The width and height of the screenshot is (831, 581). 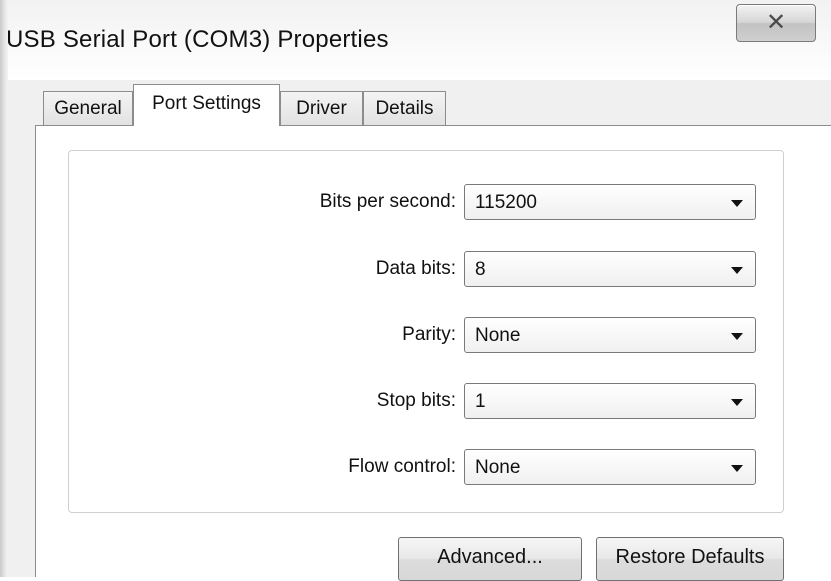 I want to click on tab-details: Details, so click(x=404, y=108).